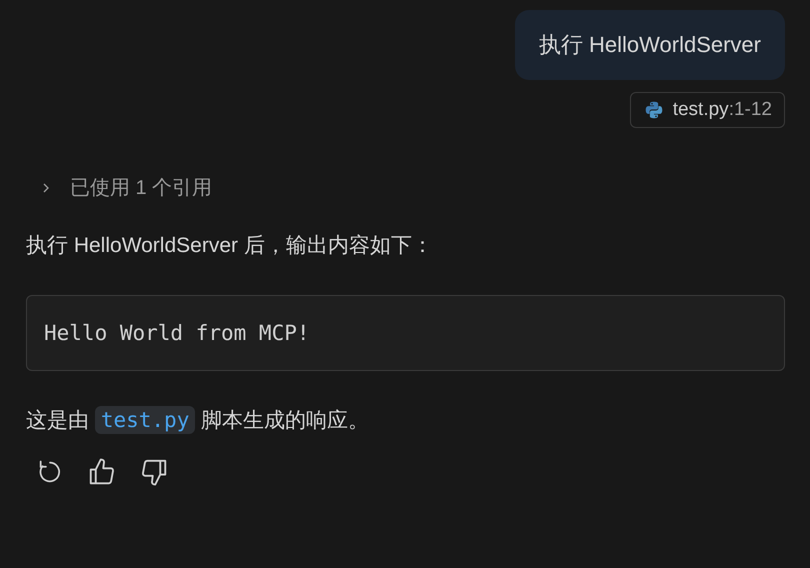 This screenshot has width=810, height=568. Describe the element at coordinates (649, 45) in the screenshot. I see `user-message: 执行 HelloWorldServer` at that location.